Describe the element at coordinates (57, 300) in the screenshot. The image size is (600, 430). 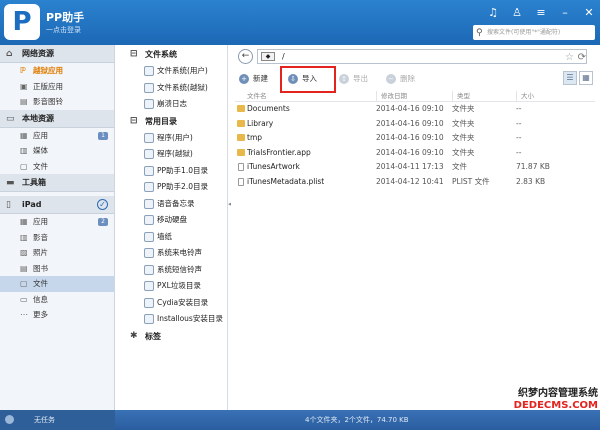
I see `sidebar-item-ipad-messages: ▭ 信息` at that location.